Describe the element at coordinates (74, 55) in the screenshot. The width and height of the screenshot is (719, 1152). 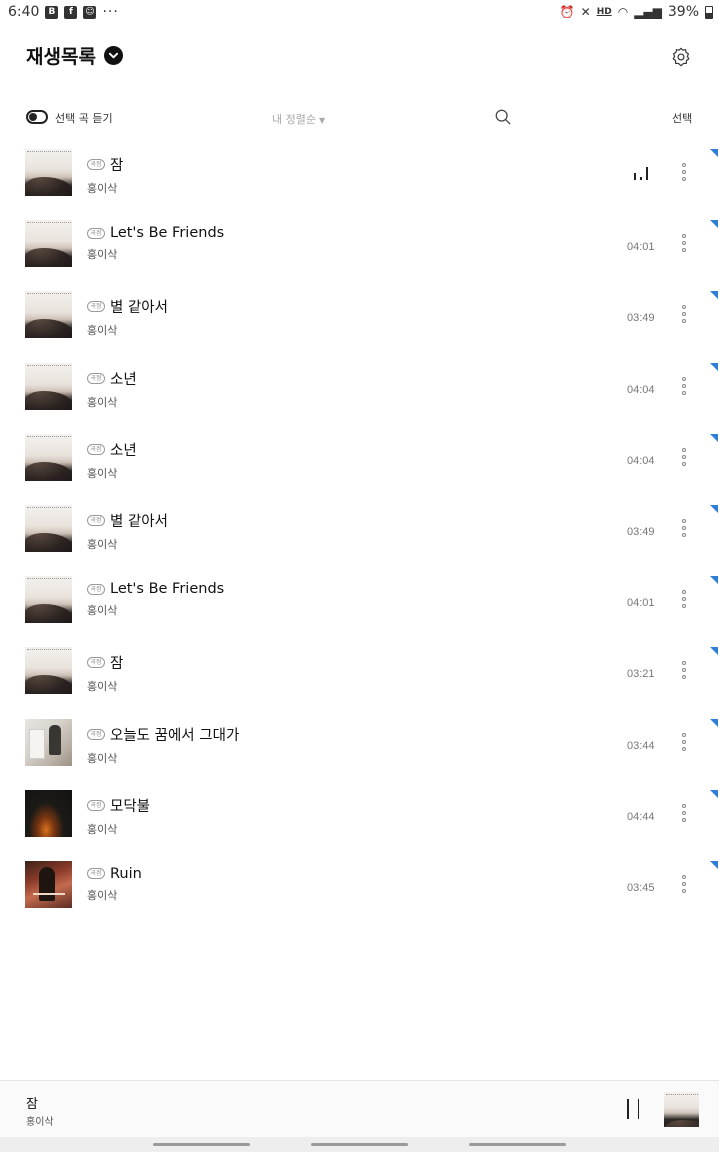
I see `playlist-header: 재생목록` at that location.